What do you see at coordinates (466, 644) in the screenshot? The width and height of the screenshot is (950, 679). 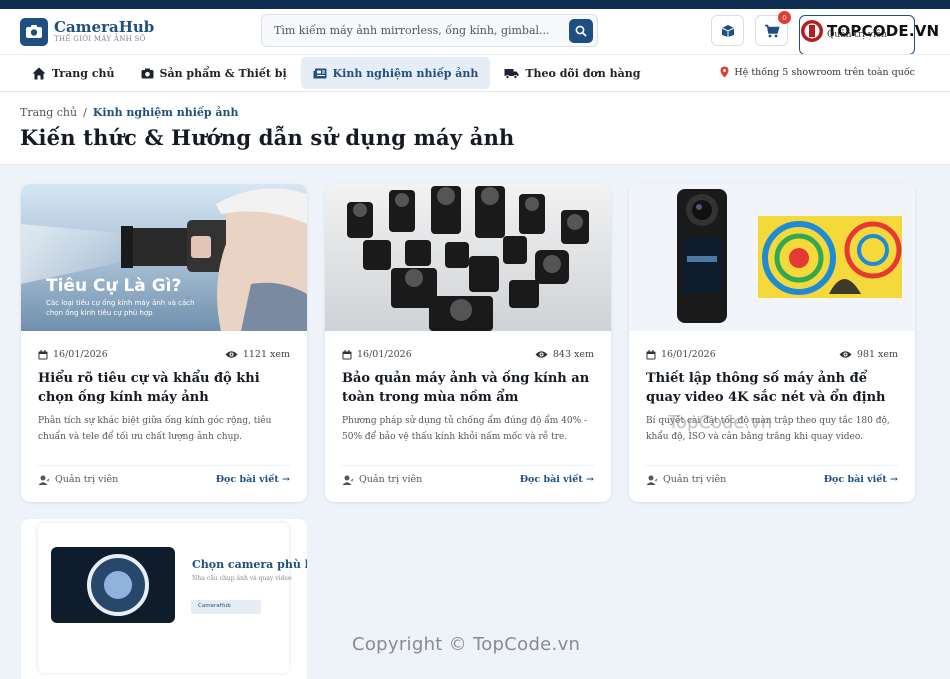 I see `copyright-watermark: Copyright © TopCode.vn` at bounding box center [466, 644].